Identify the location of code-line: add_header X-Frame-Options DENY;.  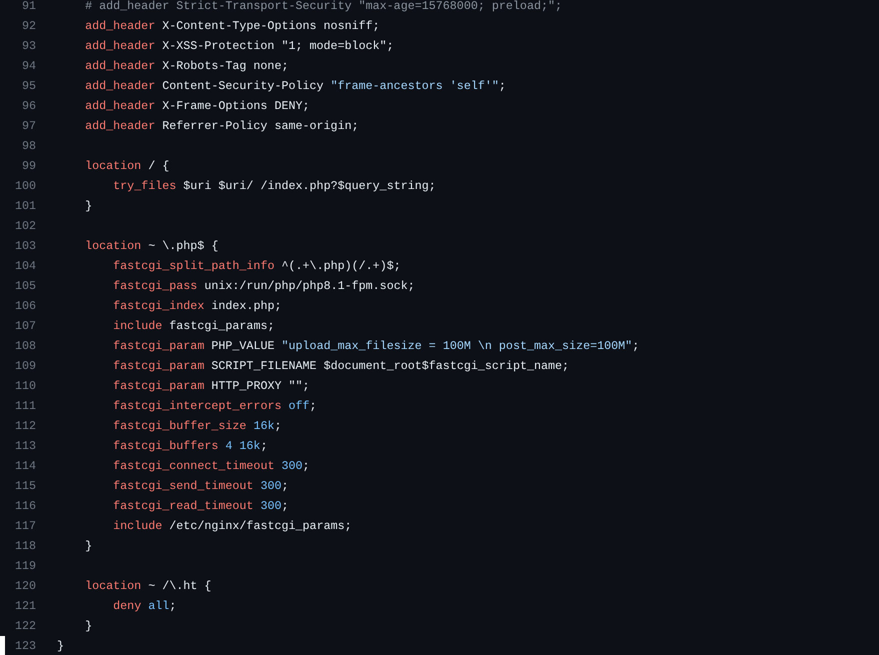
(197, 106).